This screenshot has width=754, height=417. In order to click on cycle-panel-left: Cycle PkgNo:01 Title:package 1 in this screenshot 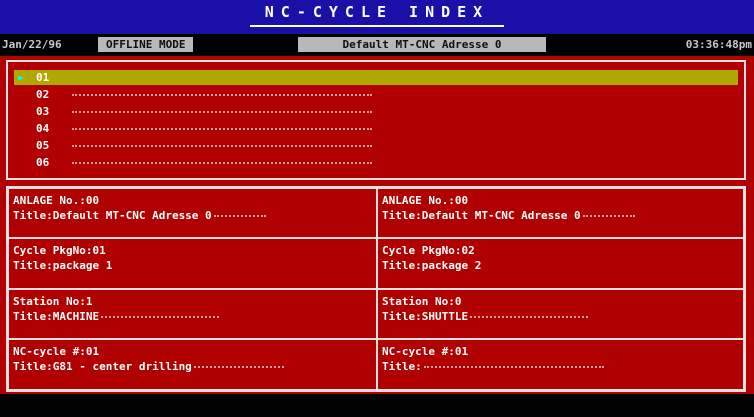, I will do `click(192, 263)`.